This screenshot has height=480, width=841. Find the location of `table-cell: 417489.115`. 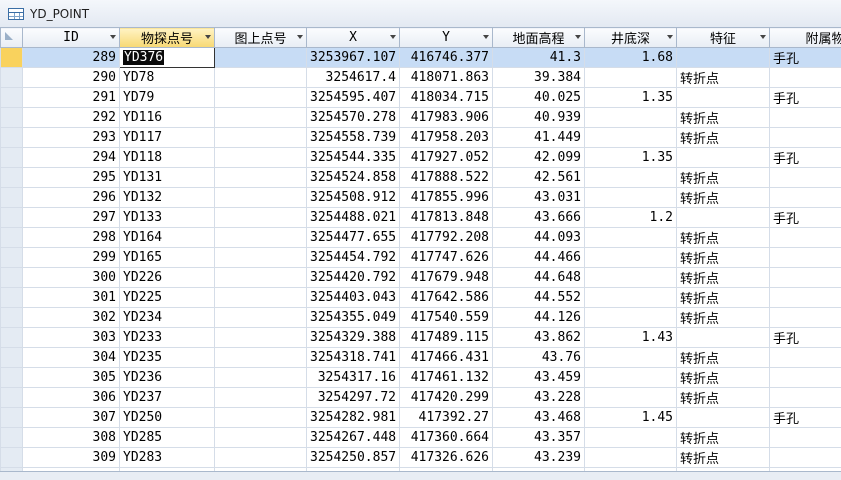

table-cell: 417489.115 is located at coordinates (446, 338).